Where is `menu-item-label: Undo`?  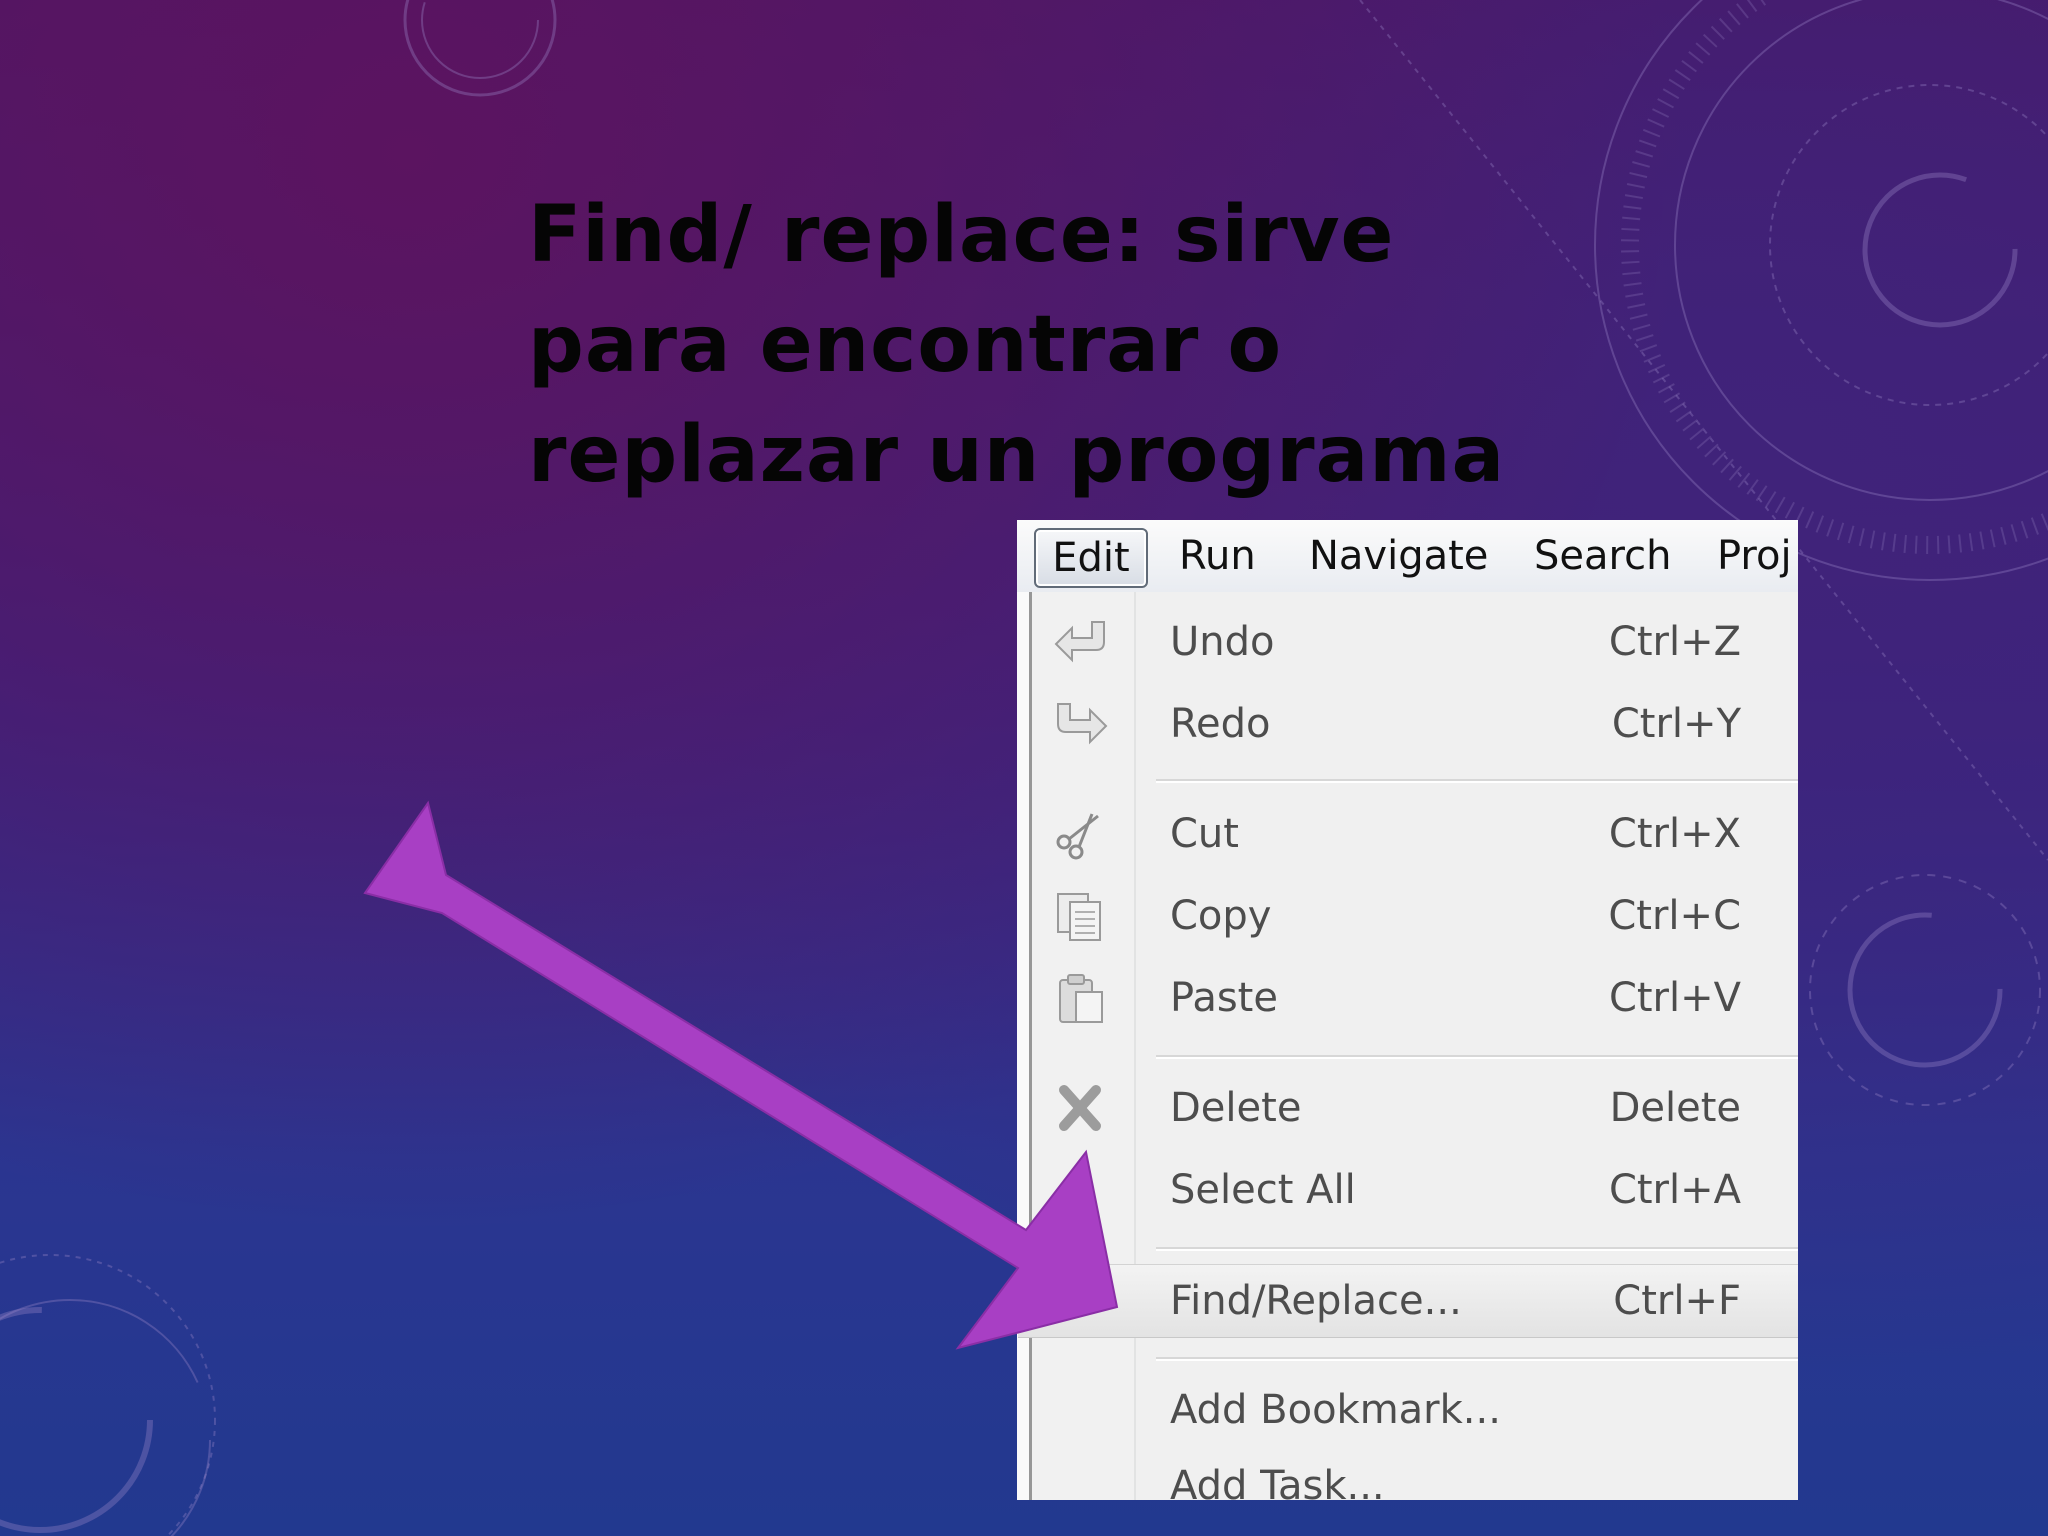
menu-item-label: Undo is located at coordinates (1222, 642).